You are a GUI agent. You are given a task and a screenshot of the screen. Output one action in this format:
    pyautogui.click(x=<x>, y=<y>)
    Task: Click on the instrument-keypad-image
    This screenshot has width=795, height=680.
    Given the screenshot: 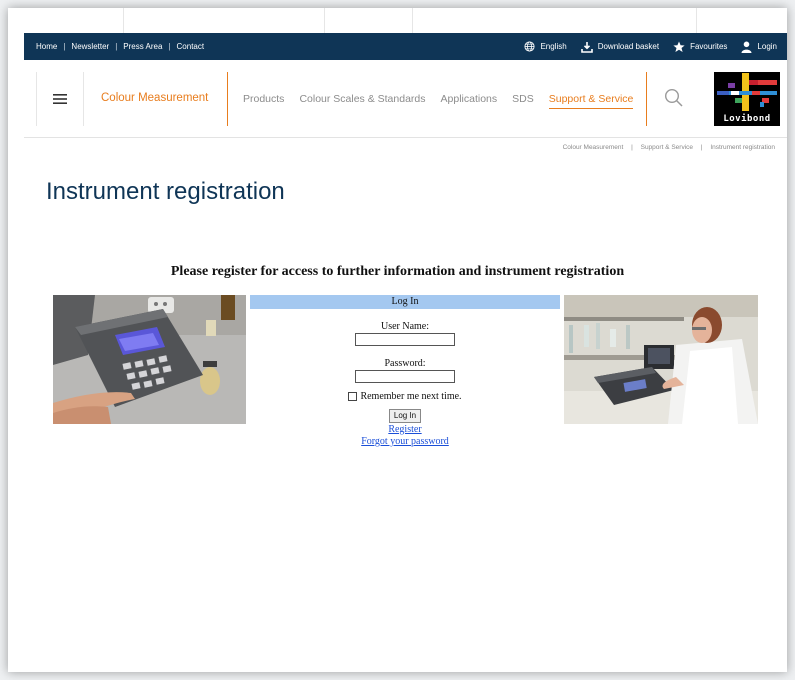 What is the action you would take?
    pyautogui.click(x=149, y=359)
    